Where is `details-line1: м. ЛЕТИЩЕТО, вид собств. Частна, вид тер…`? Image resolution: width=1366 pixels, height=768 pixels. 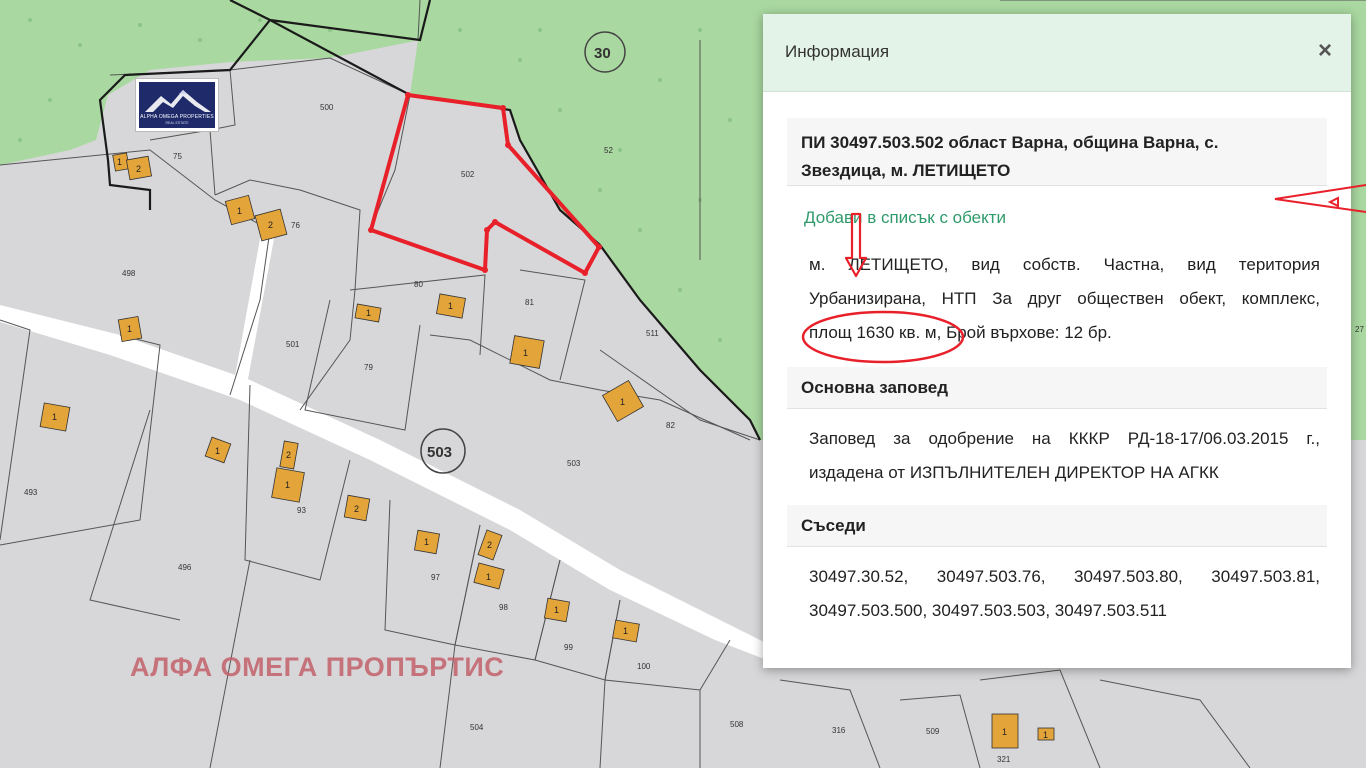
details-line1: м. ЛЕТИЩЕТО, вид собств. Частна, вид тер… is located at coordinates (1064, 264).